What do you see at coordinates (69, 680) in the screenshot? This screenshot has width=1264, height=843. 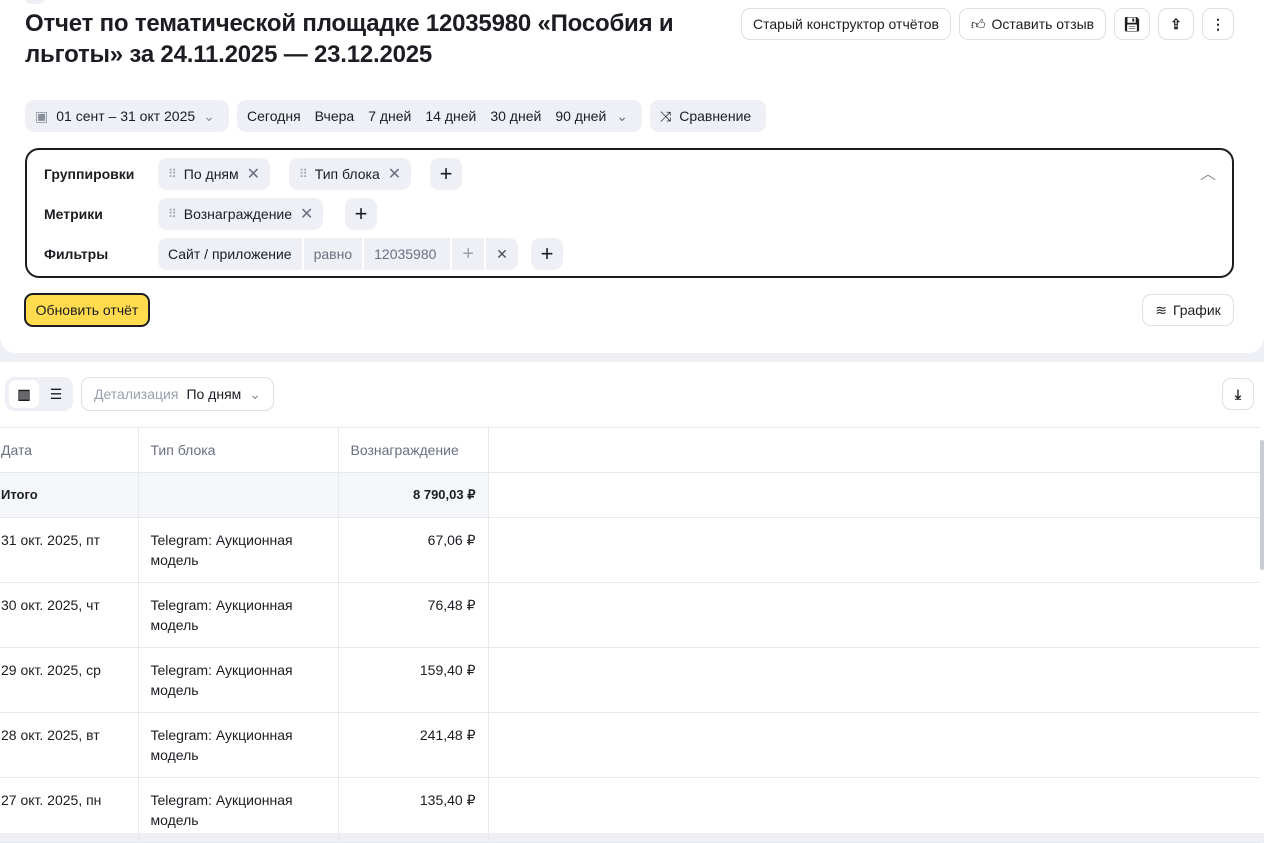 I see `date-cell: 29 окт. 2025, ср` at bounding box center [69, 680].